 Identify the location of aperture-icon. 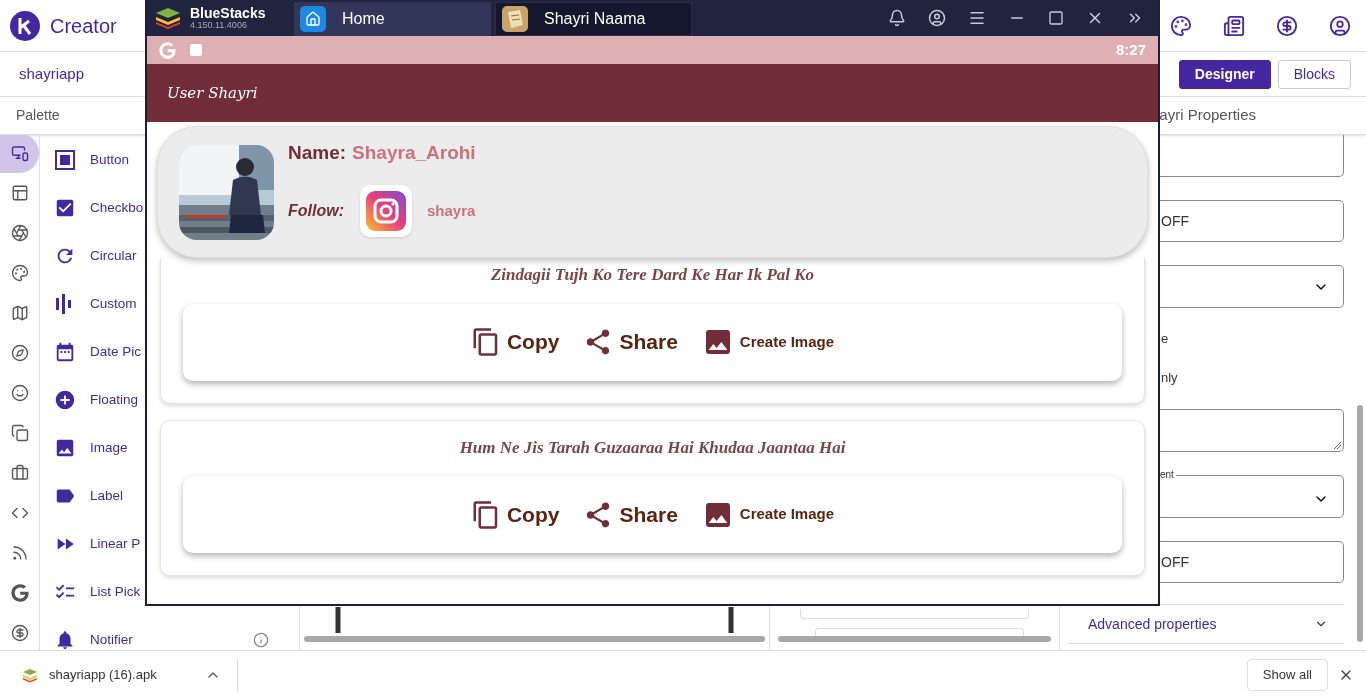
(19, 233).